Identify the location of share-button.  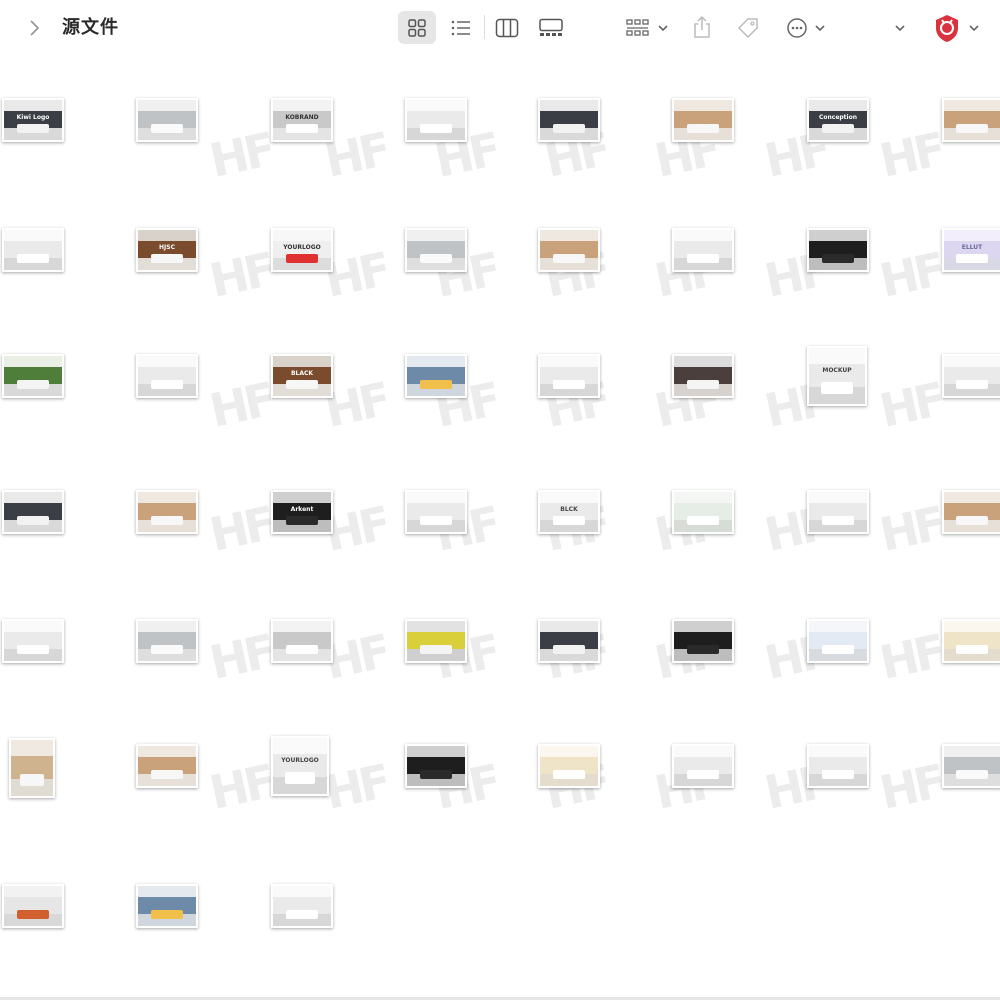
(702, 27).